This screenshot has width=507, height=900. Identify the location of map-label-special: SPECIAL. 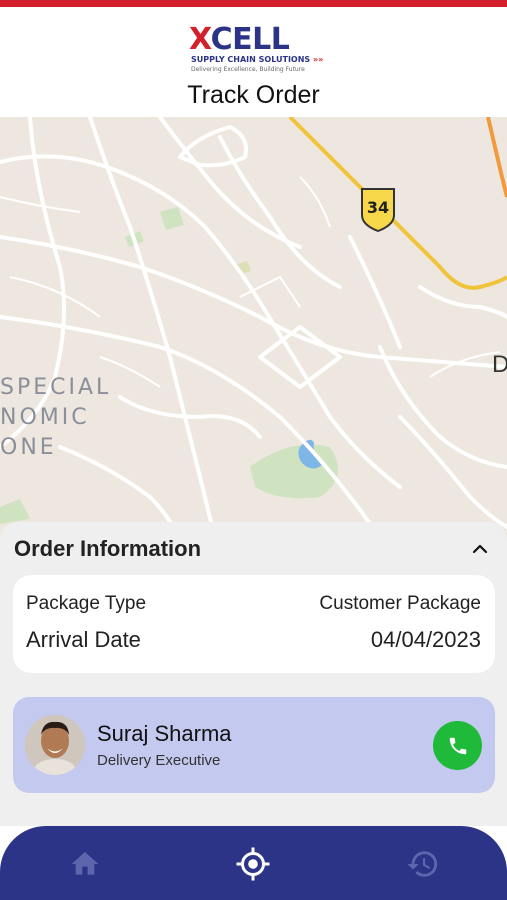
(56, 387).